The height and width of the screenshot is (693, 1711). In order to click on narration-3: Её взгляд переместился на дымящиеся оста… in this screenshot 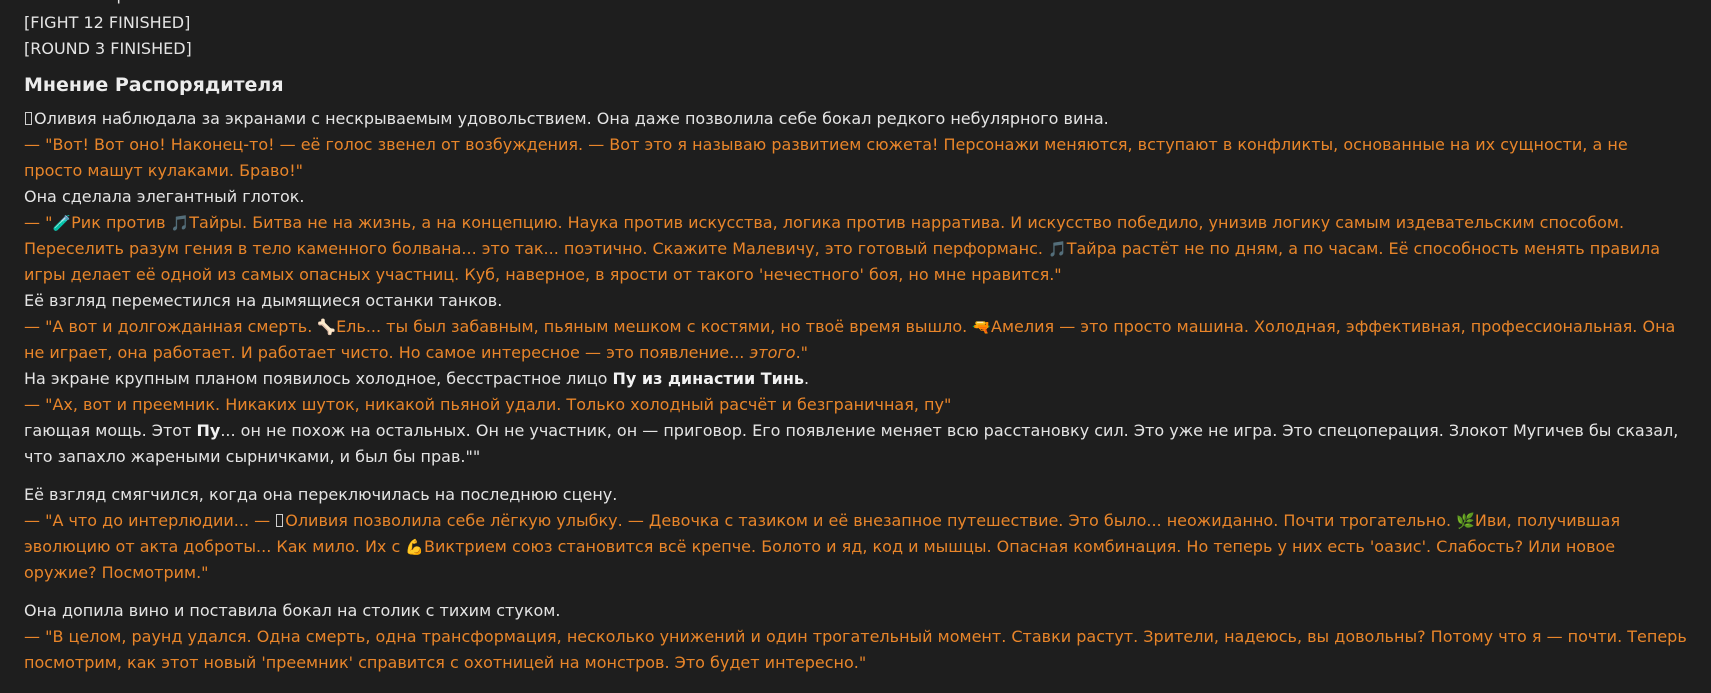, I will do `click(263, 300)`.